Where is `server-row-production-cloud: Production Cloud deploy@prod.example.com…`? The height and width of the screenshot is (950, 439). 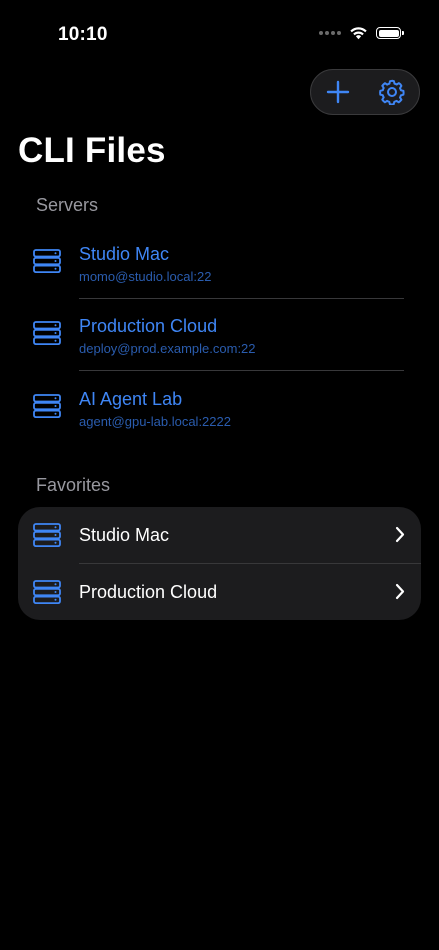 server-row-production-cloud: Production Cloud deploy@prod.example.com… is located at coordinates (212, 342).